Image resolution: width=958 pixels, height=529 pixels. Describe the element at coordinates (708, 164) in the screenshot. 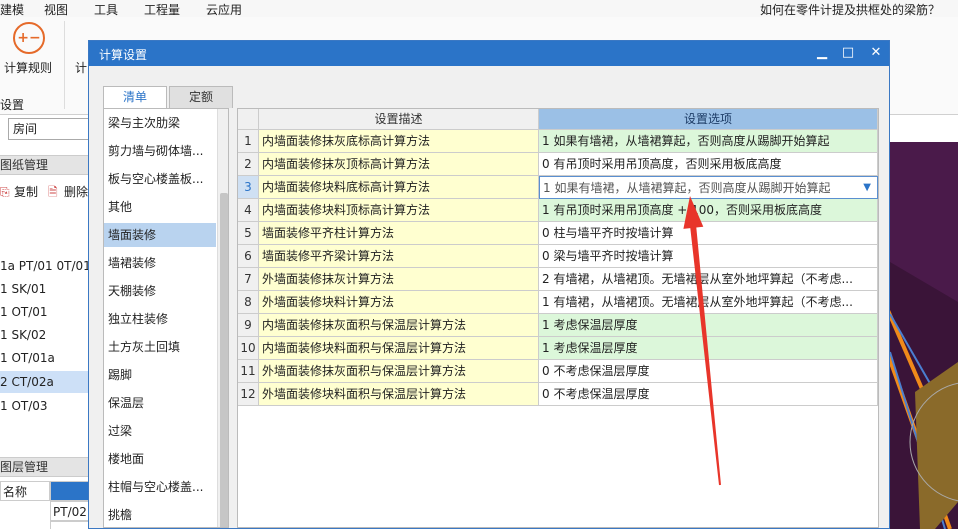

I see `setting-option: 0 有吊顶时采用吊顶高度，否则采用板底高度` at that location.